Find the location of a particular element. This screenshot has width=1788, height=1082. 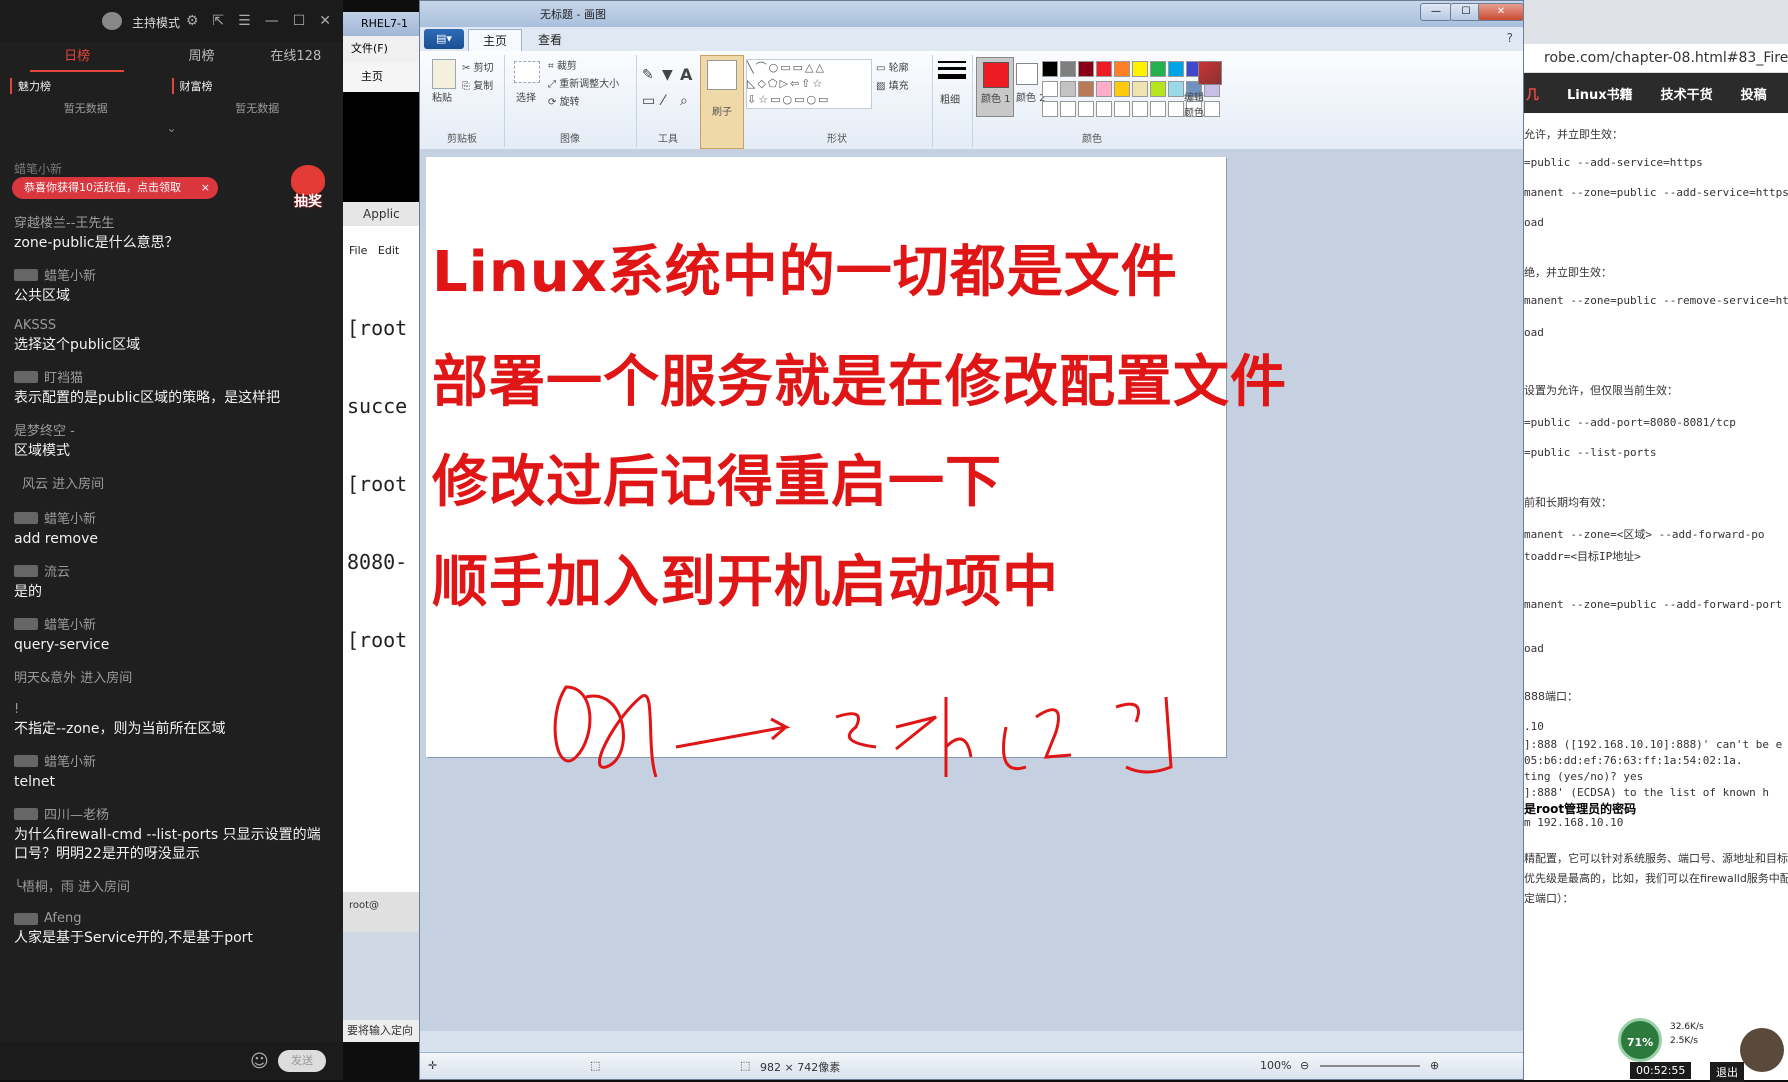

minimize-icon: — is located at coordinates (272, 21).